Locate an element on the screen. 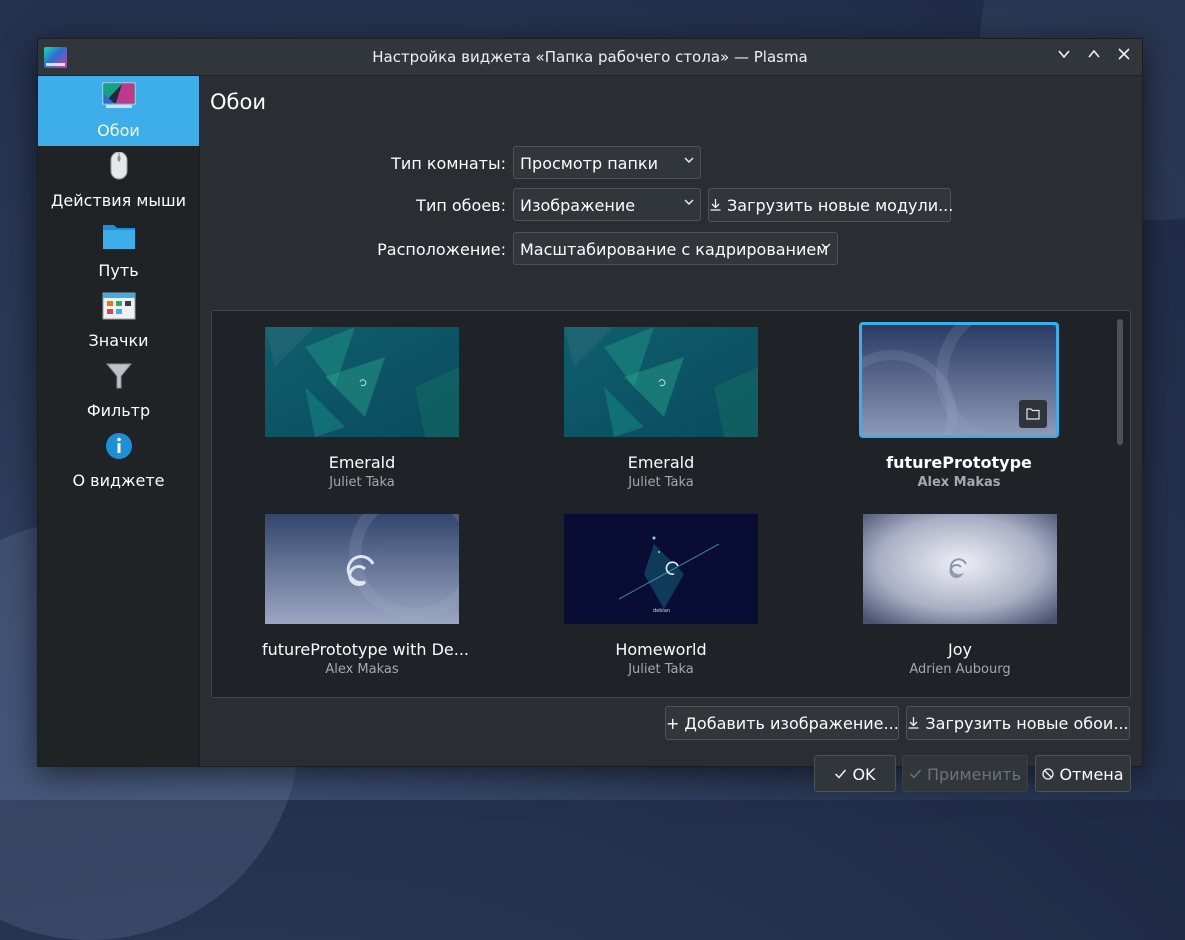 Image resolution: width=1185 pixels, height=940 pixels. scrollbar is located at coordinates (1120, 382).